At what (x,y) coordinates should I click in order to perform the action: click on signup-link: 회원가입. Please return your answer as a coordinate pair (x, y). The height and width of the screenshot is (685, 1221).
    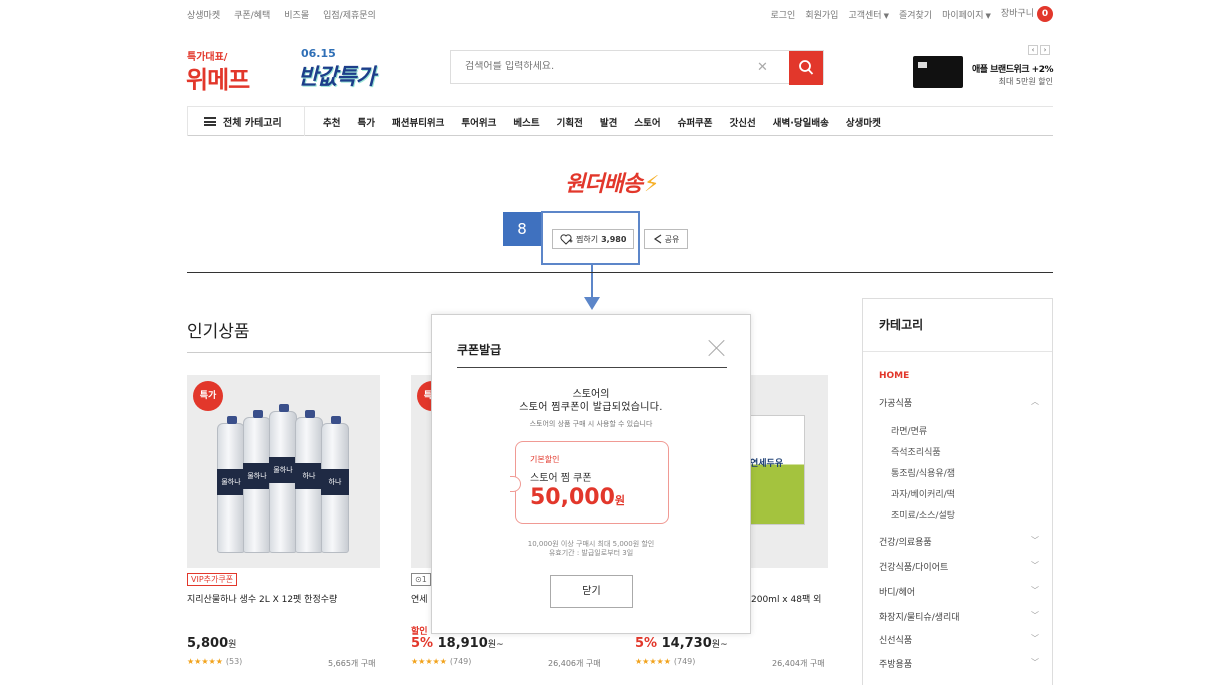
    Looking at the image, I should click on (821, 14).